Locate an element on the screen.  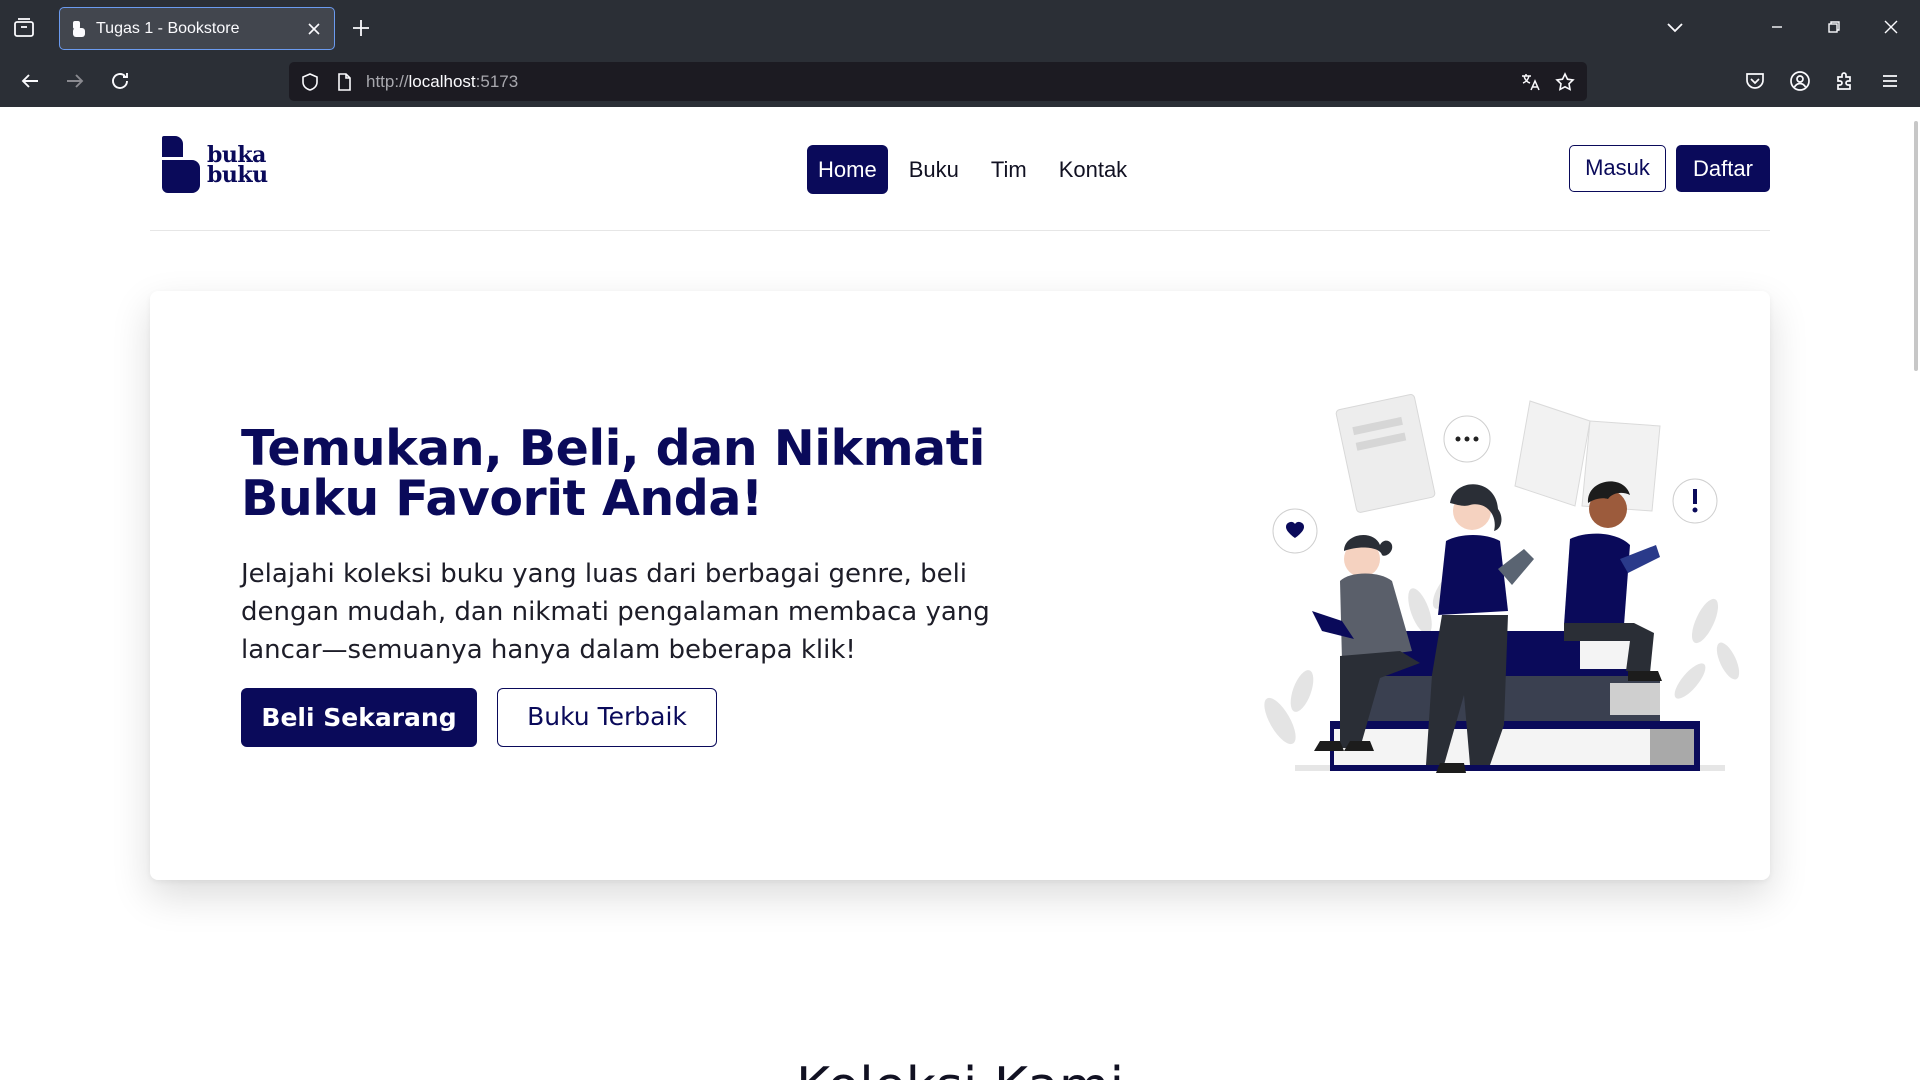
site-favicon-icon is located at coordinates (79, 29).